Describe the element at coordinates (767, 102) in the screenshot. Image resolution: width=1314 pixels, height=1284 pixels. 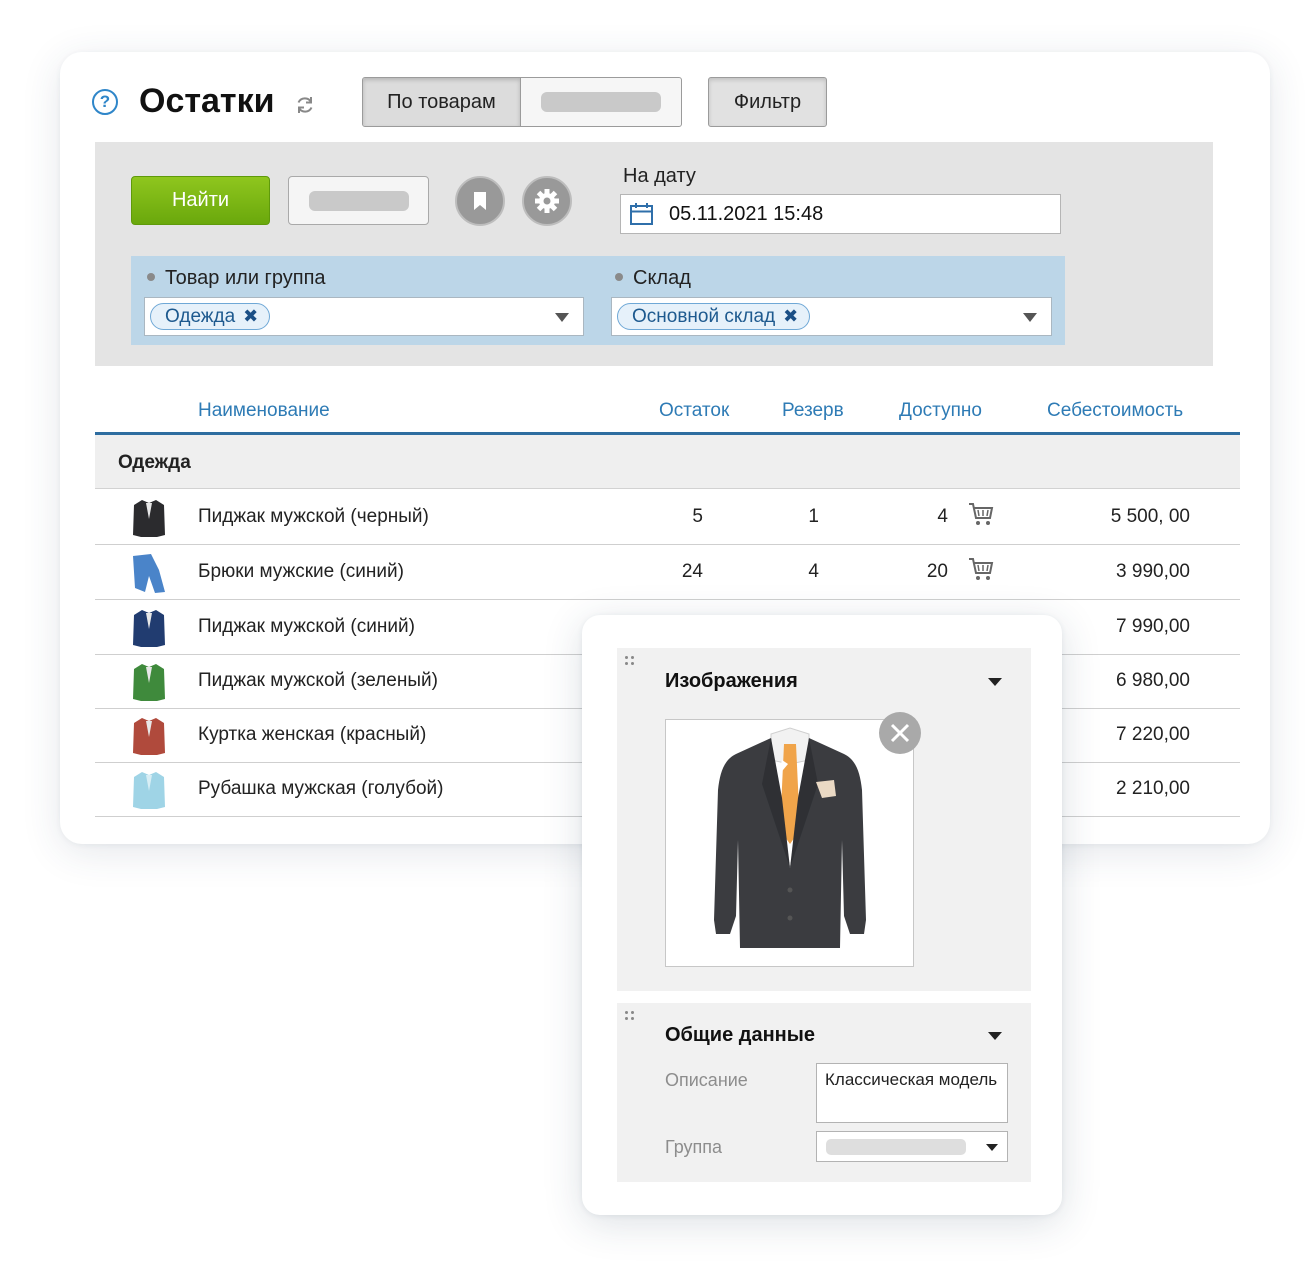
I see `filter-button: Фильтр` at that location.